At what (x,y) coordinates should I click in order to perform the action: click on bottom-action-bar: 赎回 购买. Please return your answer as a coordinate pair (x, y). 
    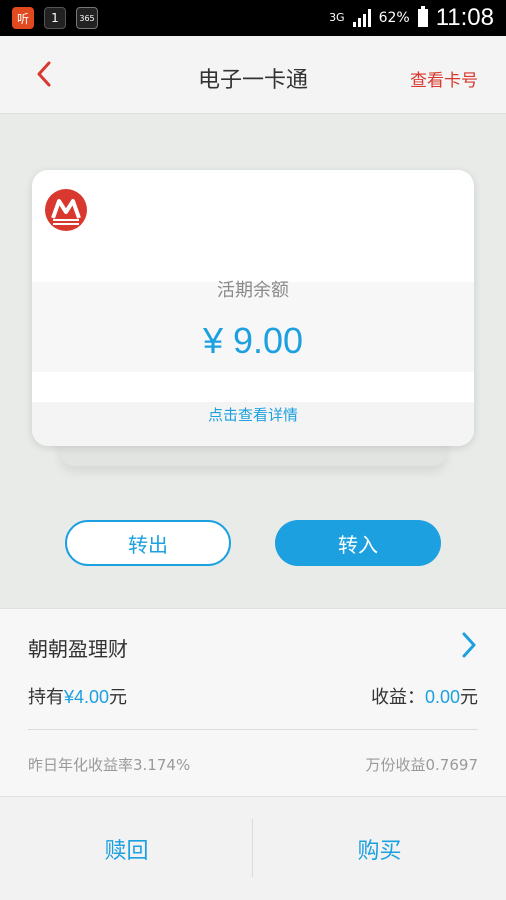
    Looking at the image, I should click on (253, 848).